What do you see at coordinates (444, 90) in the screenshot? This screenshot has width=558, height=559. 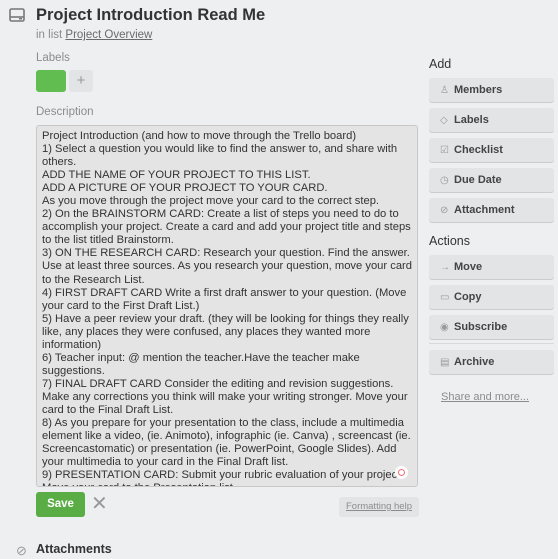 I see `member-icon: ♙` at bounding box center [444, 90].